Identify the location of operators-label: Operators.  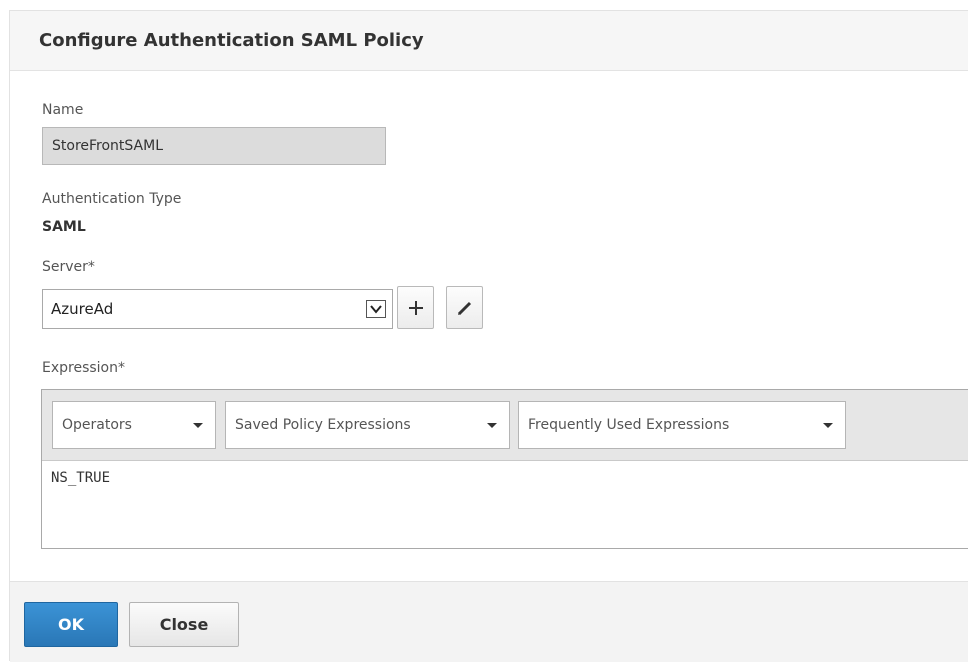
(97, 425).